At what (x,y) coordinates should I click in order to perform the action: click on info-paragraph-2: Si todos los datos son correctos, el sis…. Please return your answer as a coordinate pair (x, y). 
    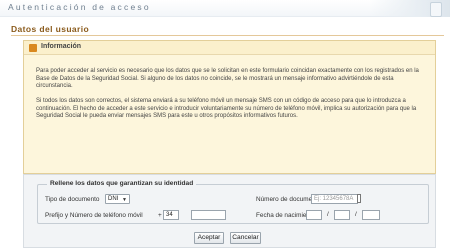
    Looking at the image, I should click on (226, 108).